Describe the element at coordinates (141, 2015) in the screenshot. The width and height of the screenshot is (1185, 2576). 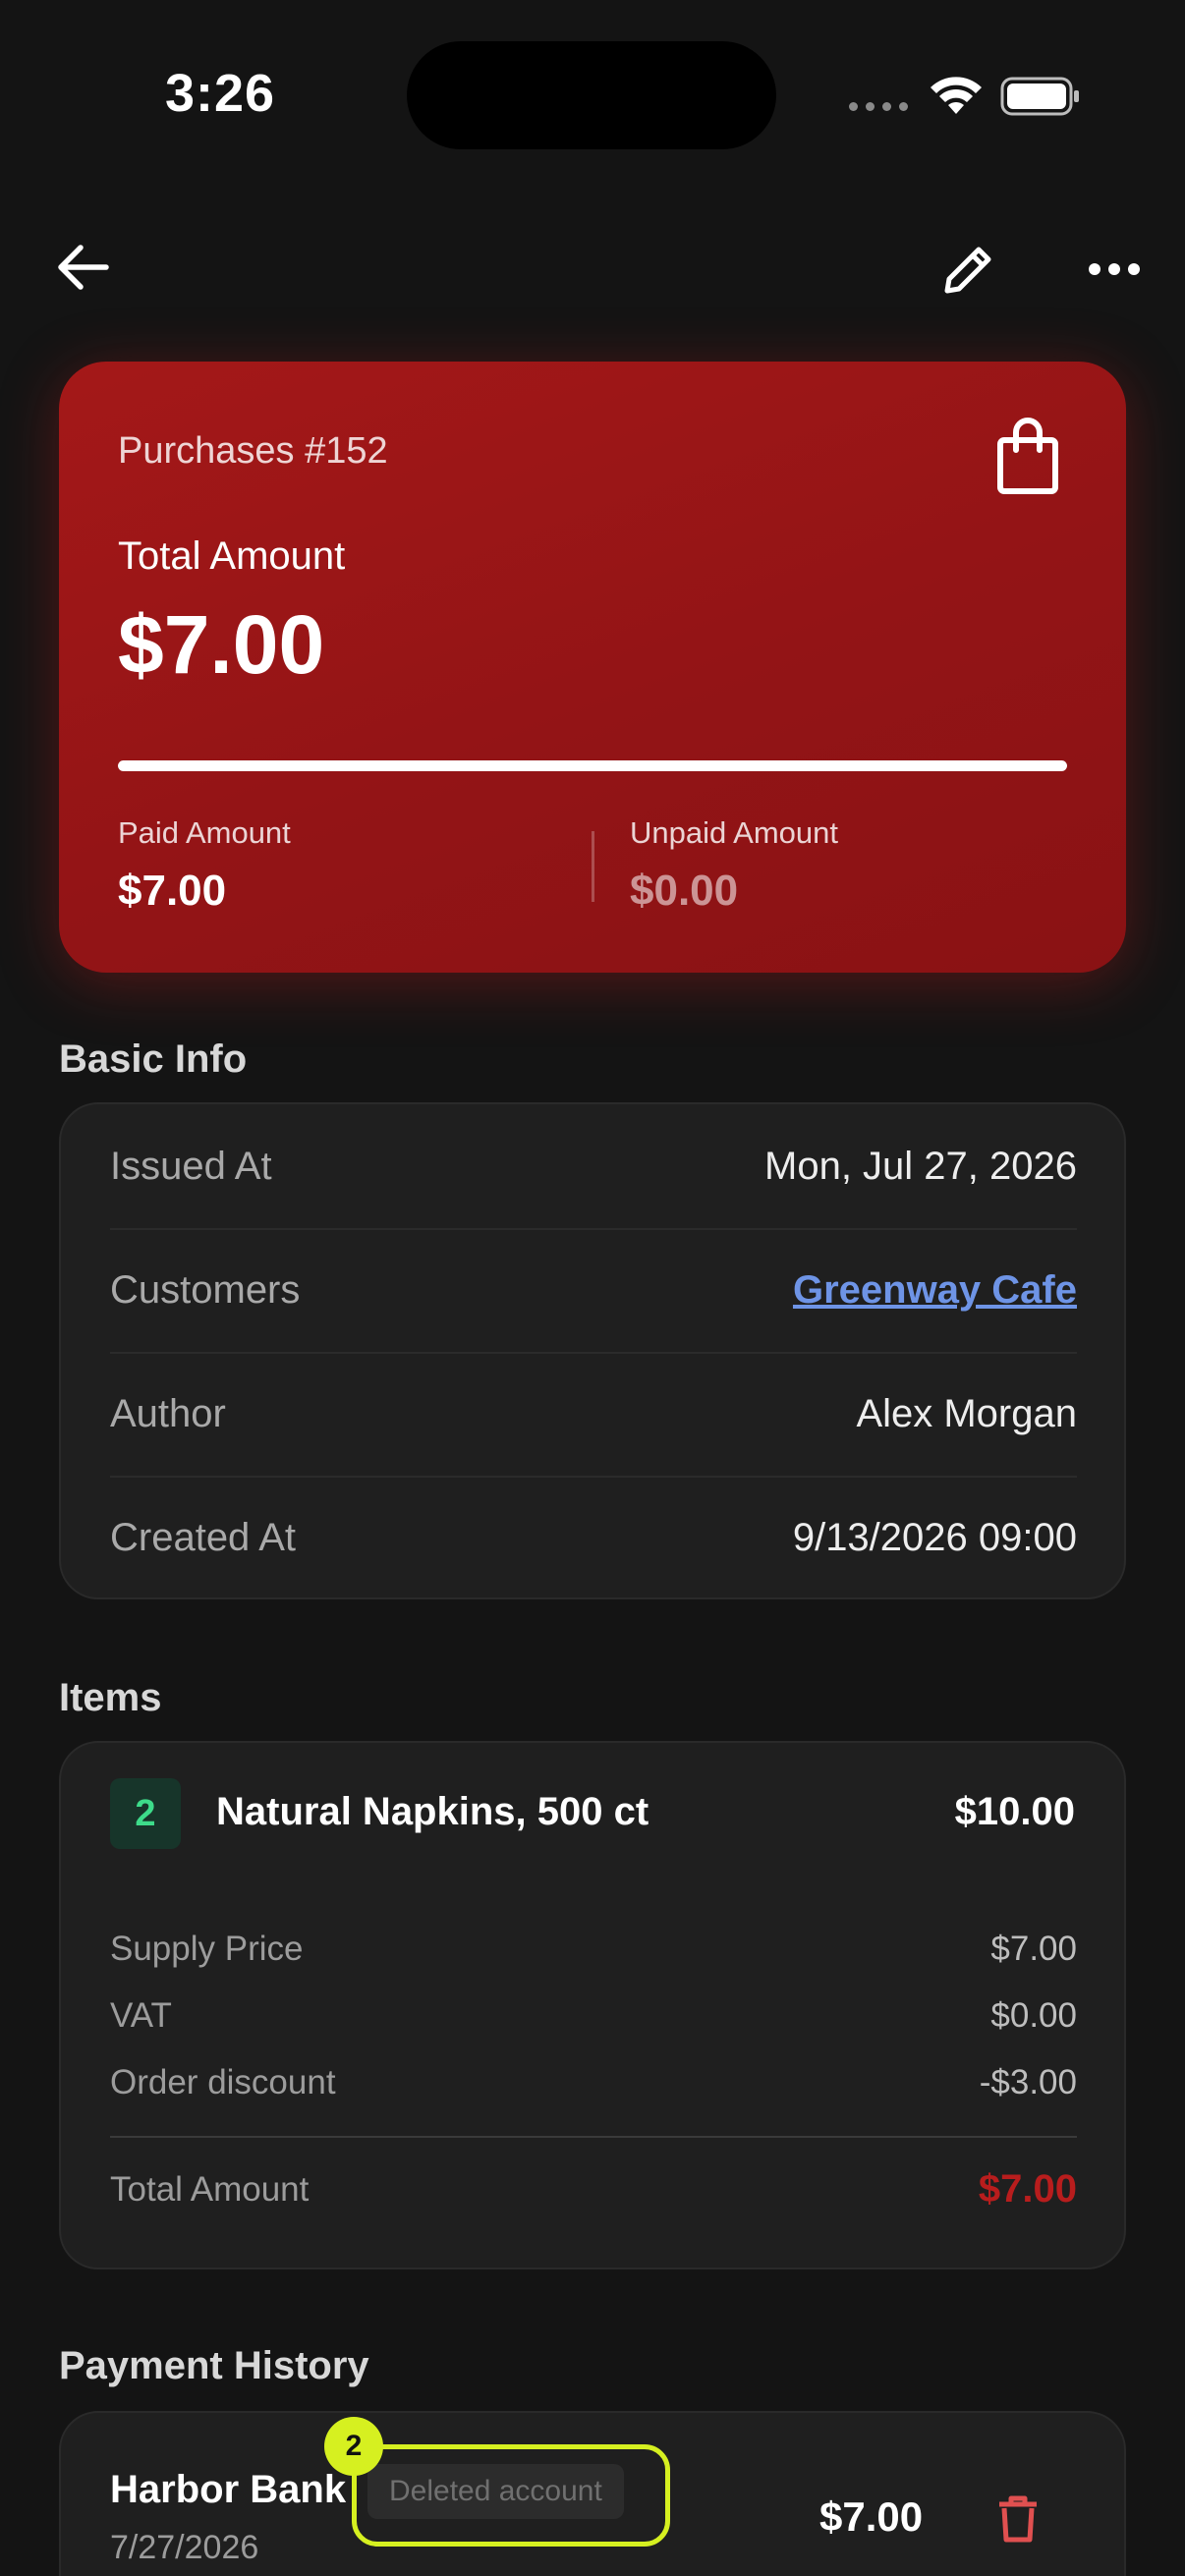
I see `detail-label: VAT` at that location.